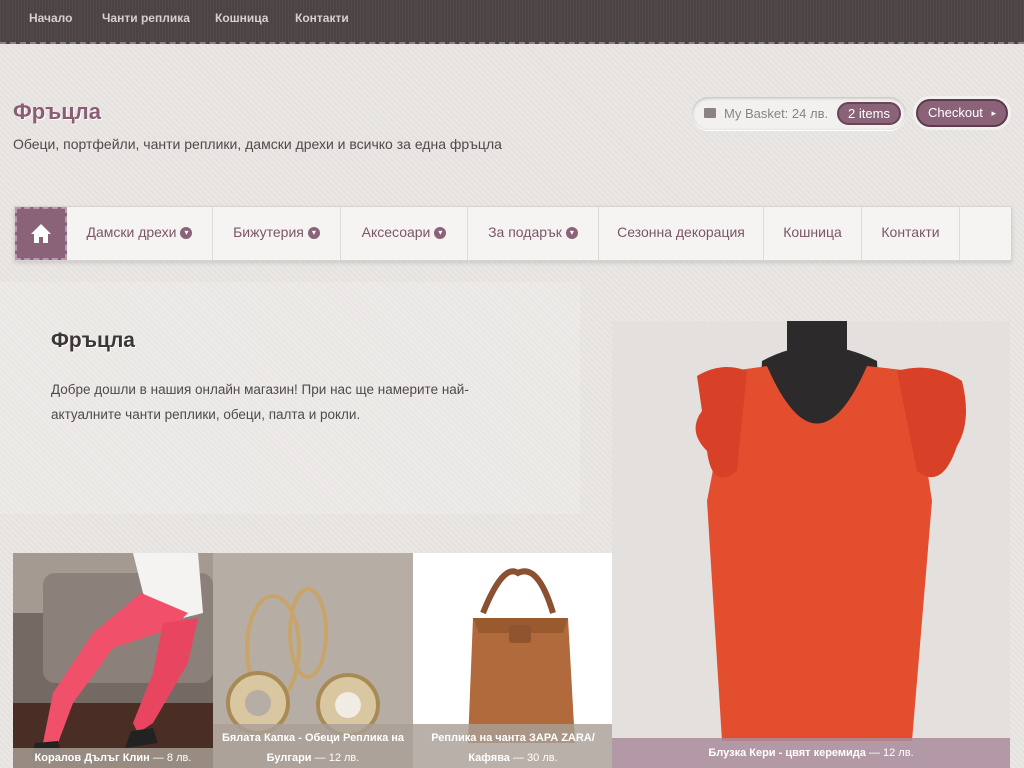 This screenshot has width=1024, height=768. I want to click on nav-item-womens-clothing: Дамски дрехи ▾, so click(140, 233).